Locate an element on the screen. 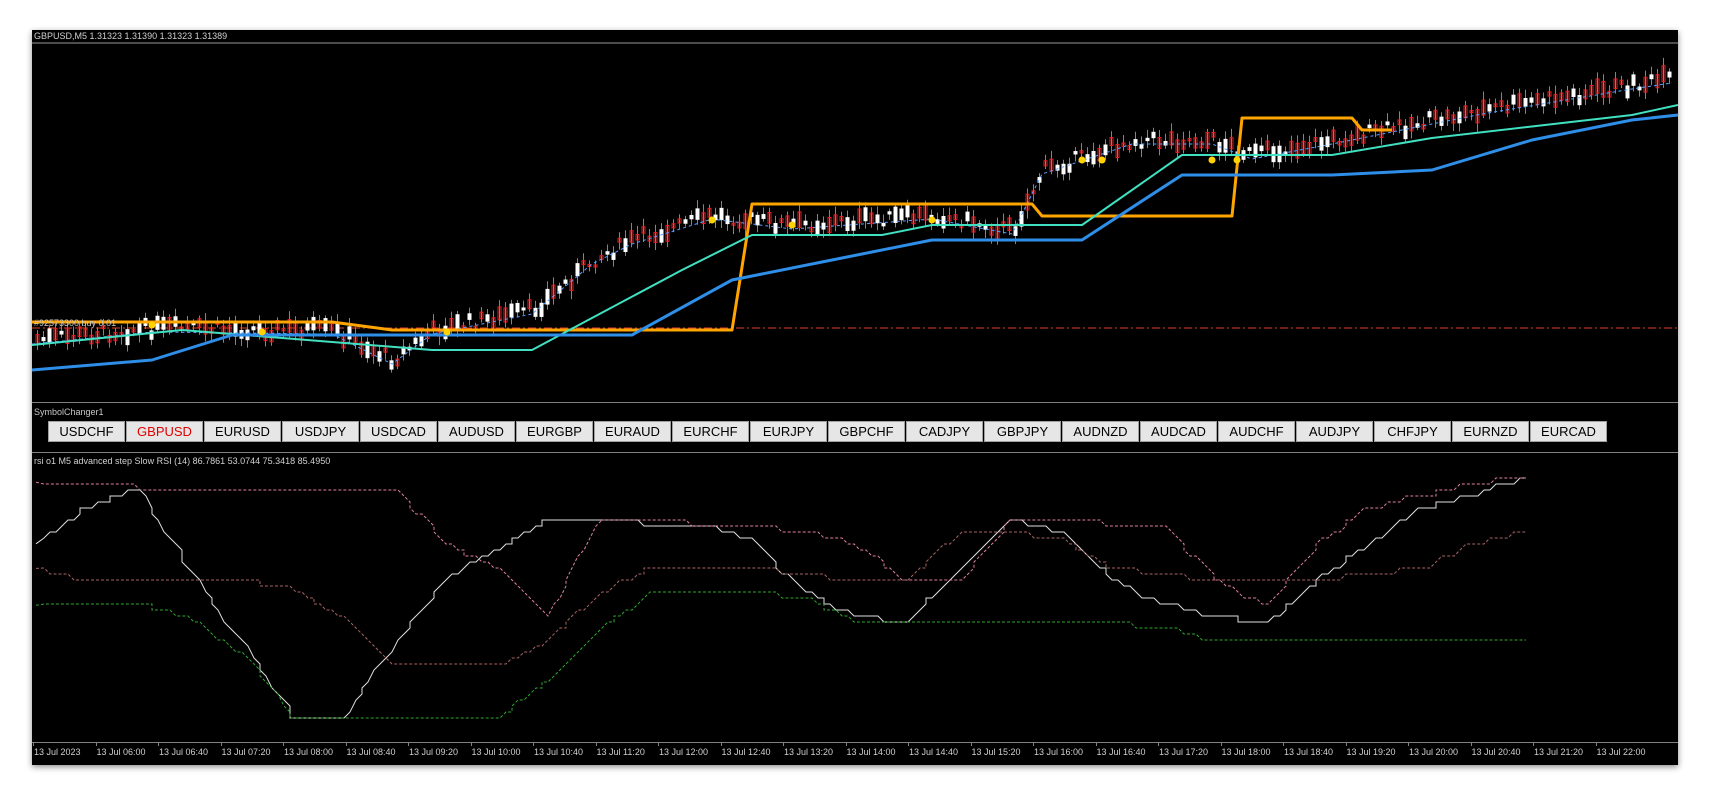  symbol-button-gbpusd: GBPUSD is located at coordinates (164, 431).